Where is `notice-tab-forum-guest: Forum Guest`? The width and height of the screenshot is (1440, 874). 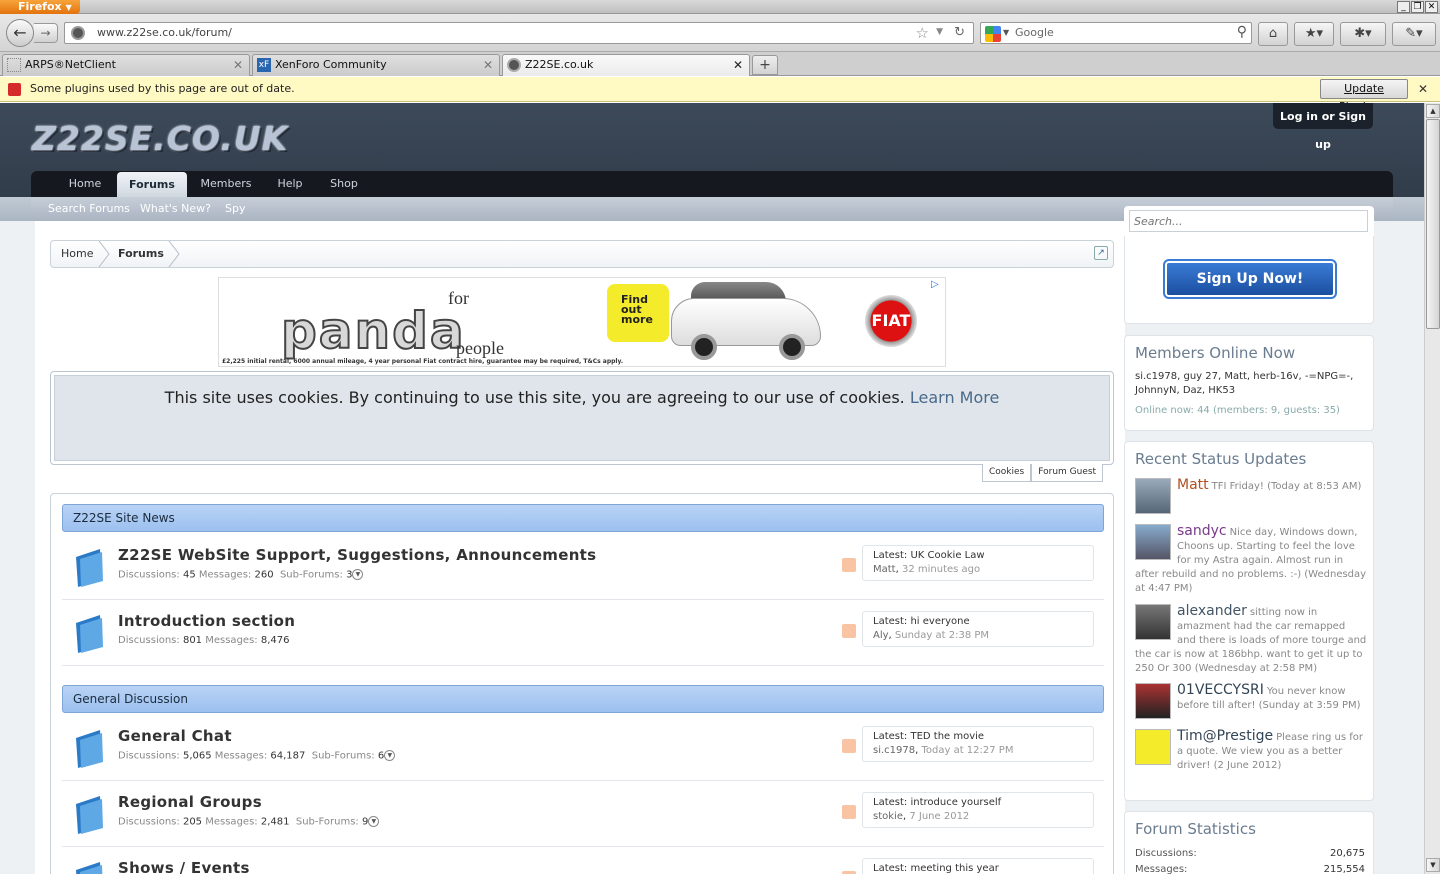 notice-tab-forum-guest: Forum Guest is located at coordinates (1067, 473).